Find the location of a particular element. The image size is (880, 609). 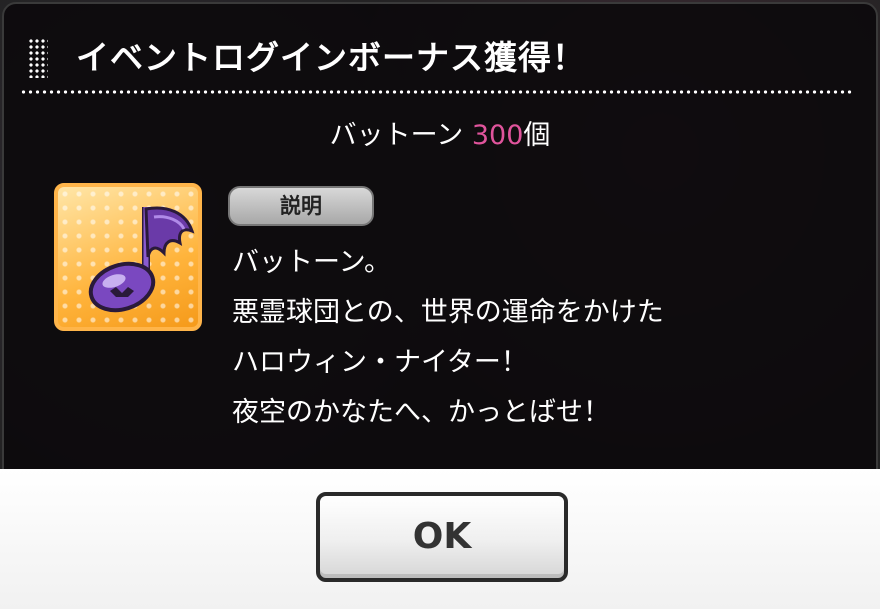

reward-unit: 個 is located at coordinates (537, 135).